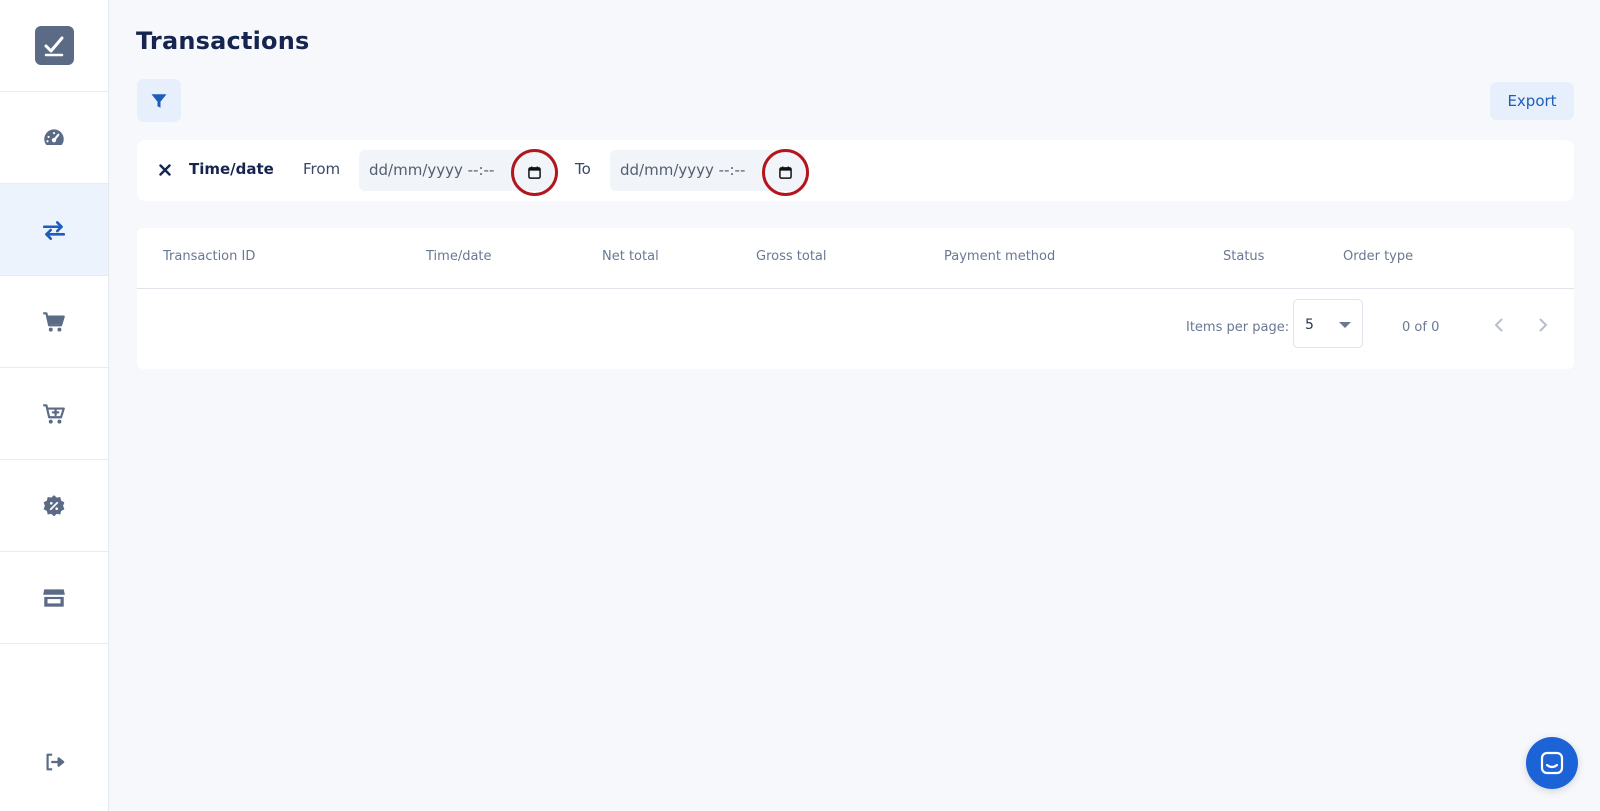  I want to click on sidebar-item-discounts, so click(54, 506).